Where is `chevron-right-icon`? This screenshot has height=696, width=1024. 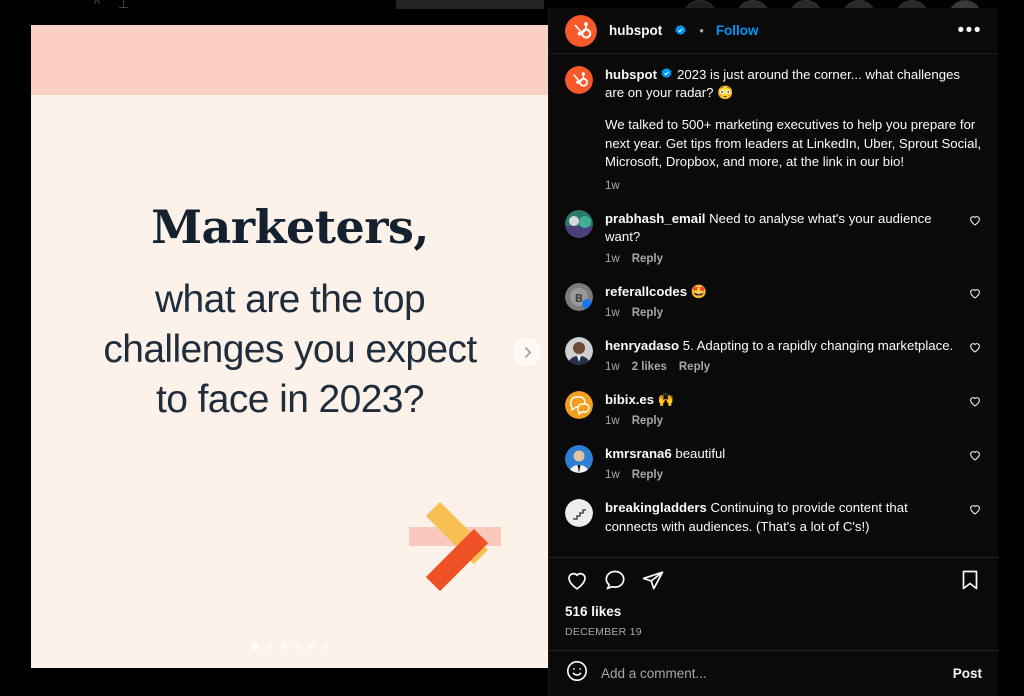 chevron-right-icon is located at coordinates (527, 352).